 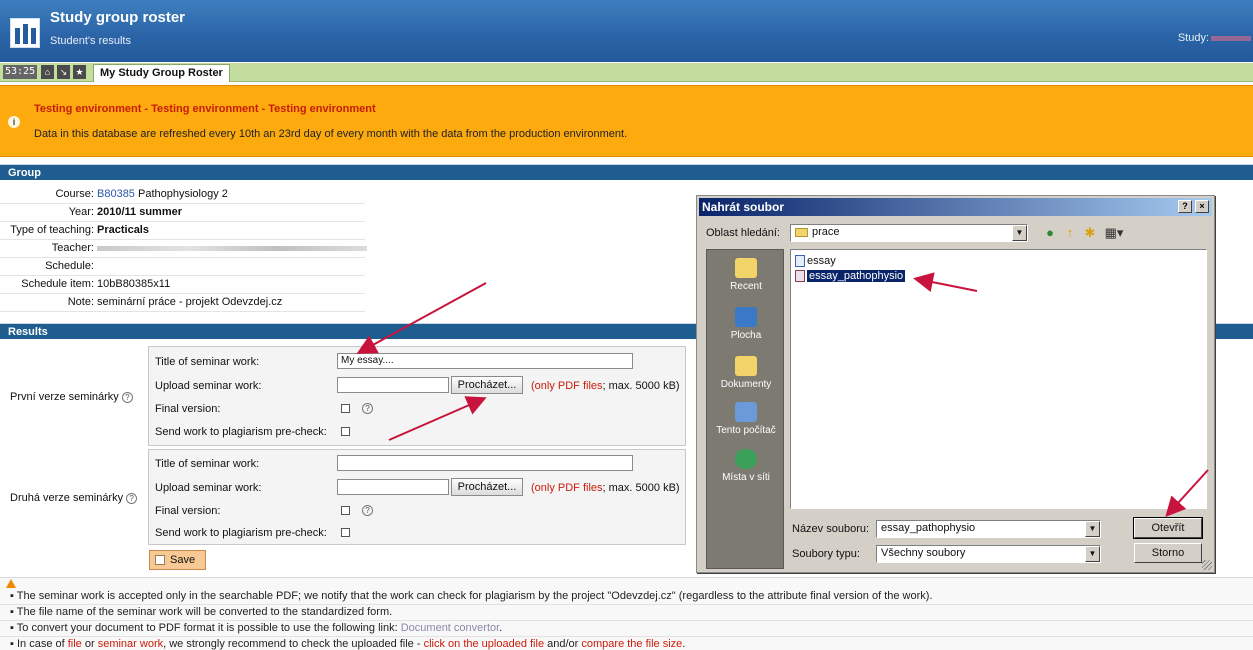 What do you see at coordinates (988, 529) in the screenshot?
I see `filename-input: essay_pathophysio ▼` at bounding box center [988, 529].